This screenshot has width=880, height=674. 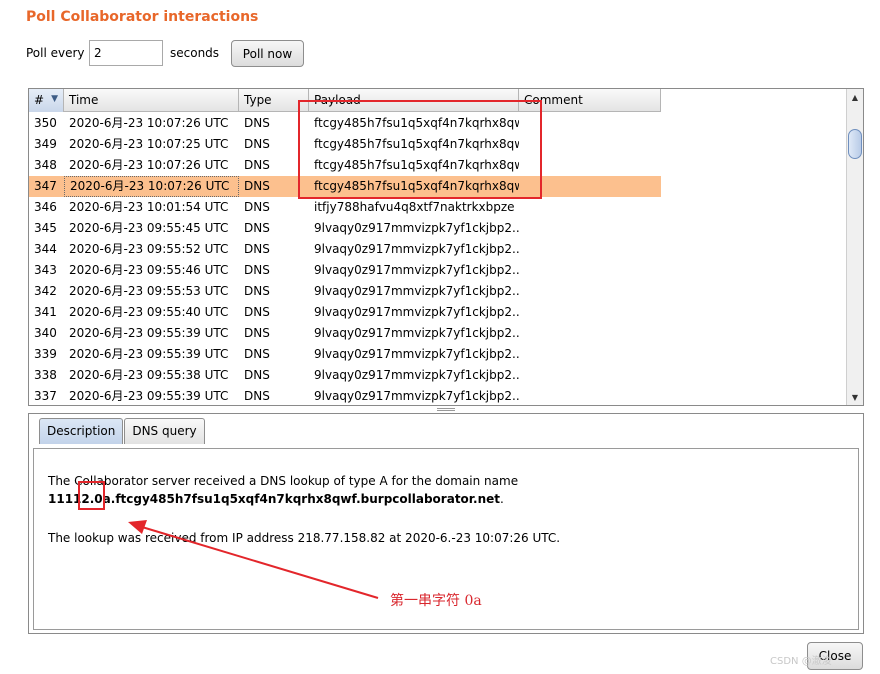 What do you see at coordinates (436, 601) in the screenshot?
I see `annotation-label: 第一串字符 0a` at bounding box center [436, 601].